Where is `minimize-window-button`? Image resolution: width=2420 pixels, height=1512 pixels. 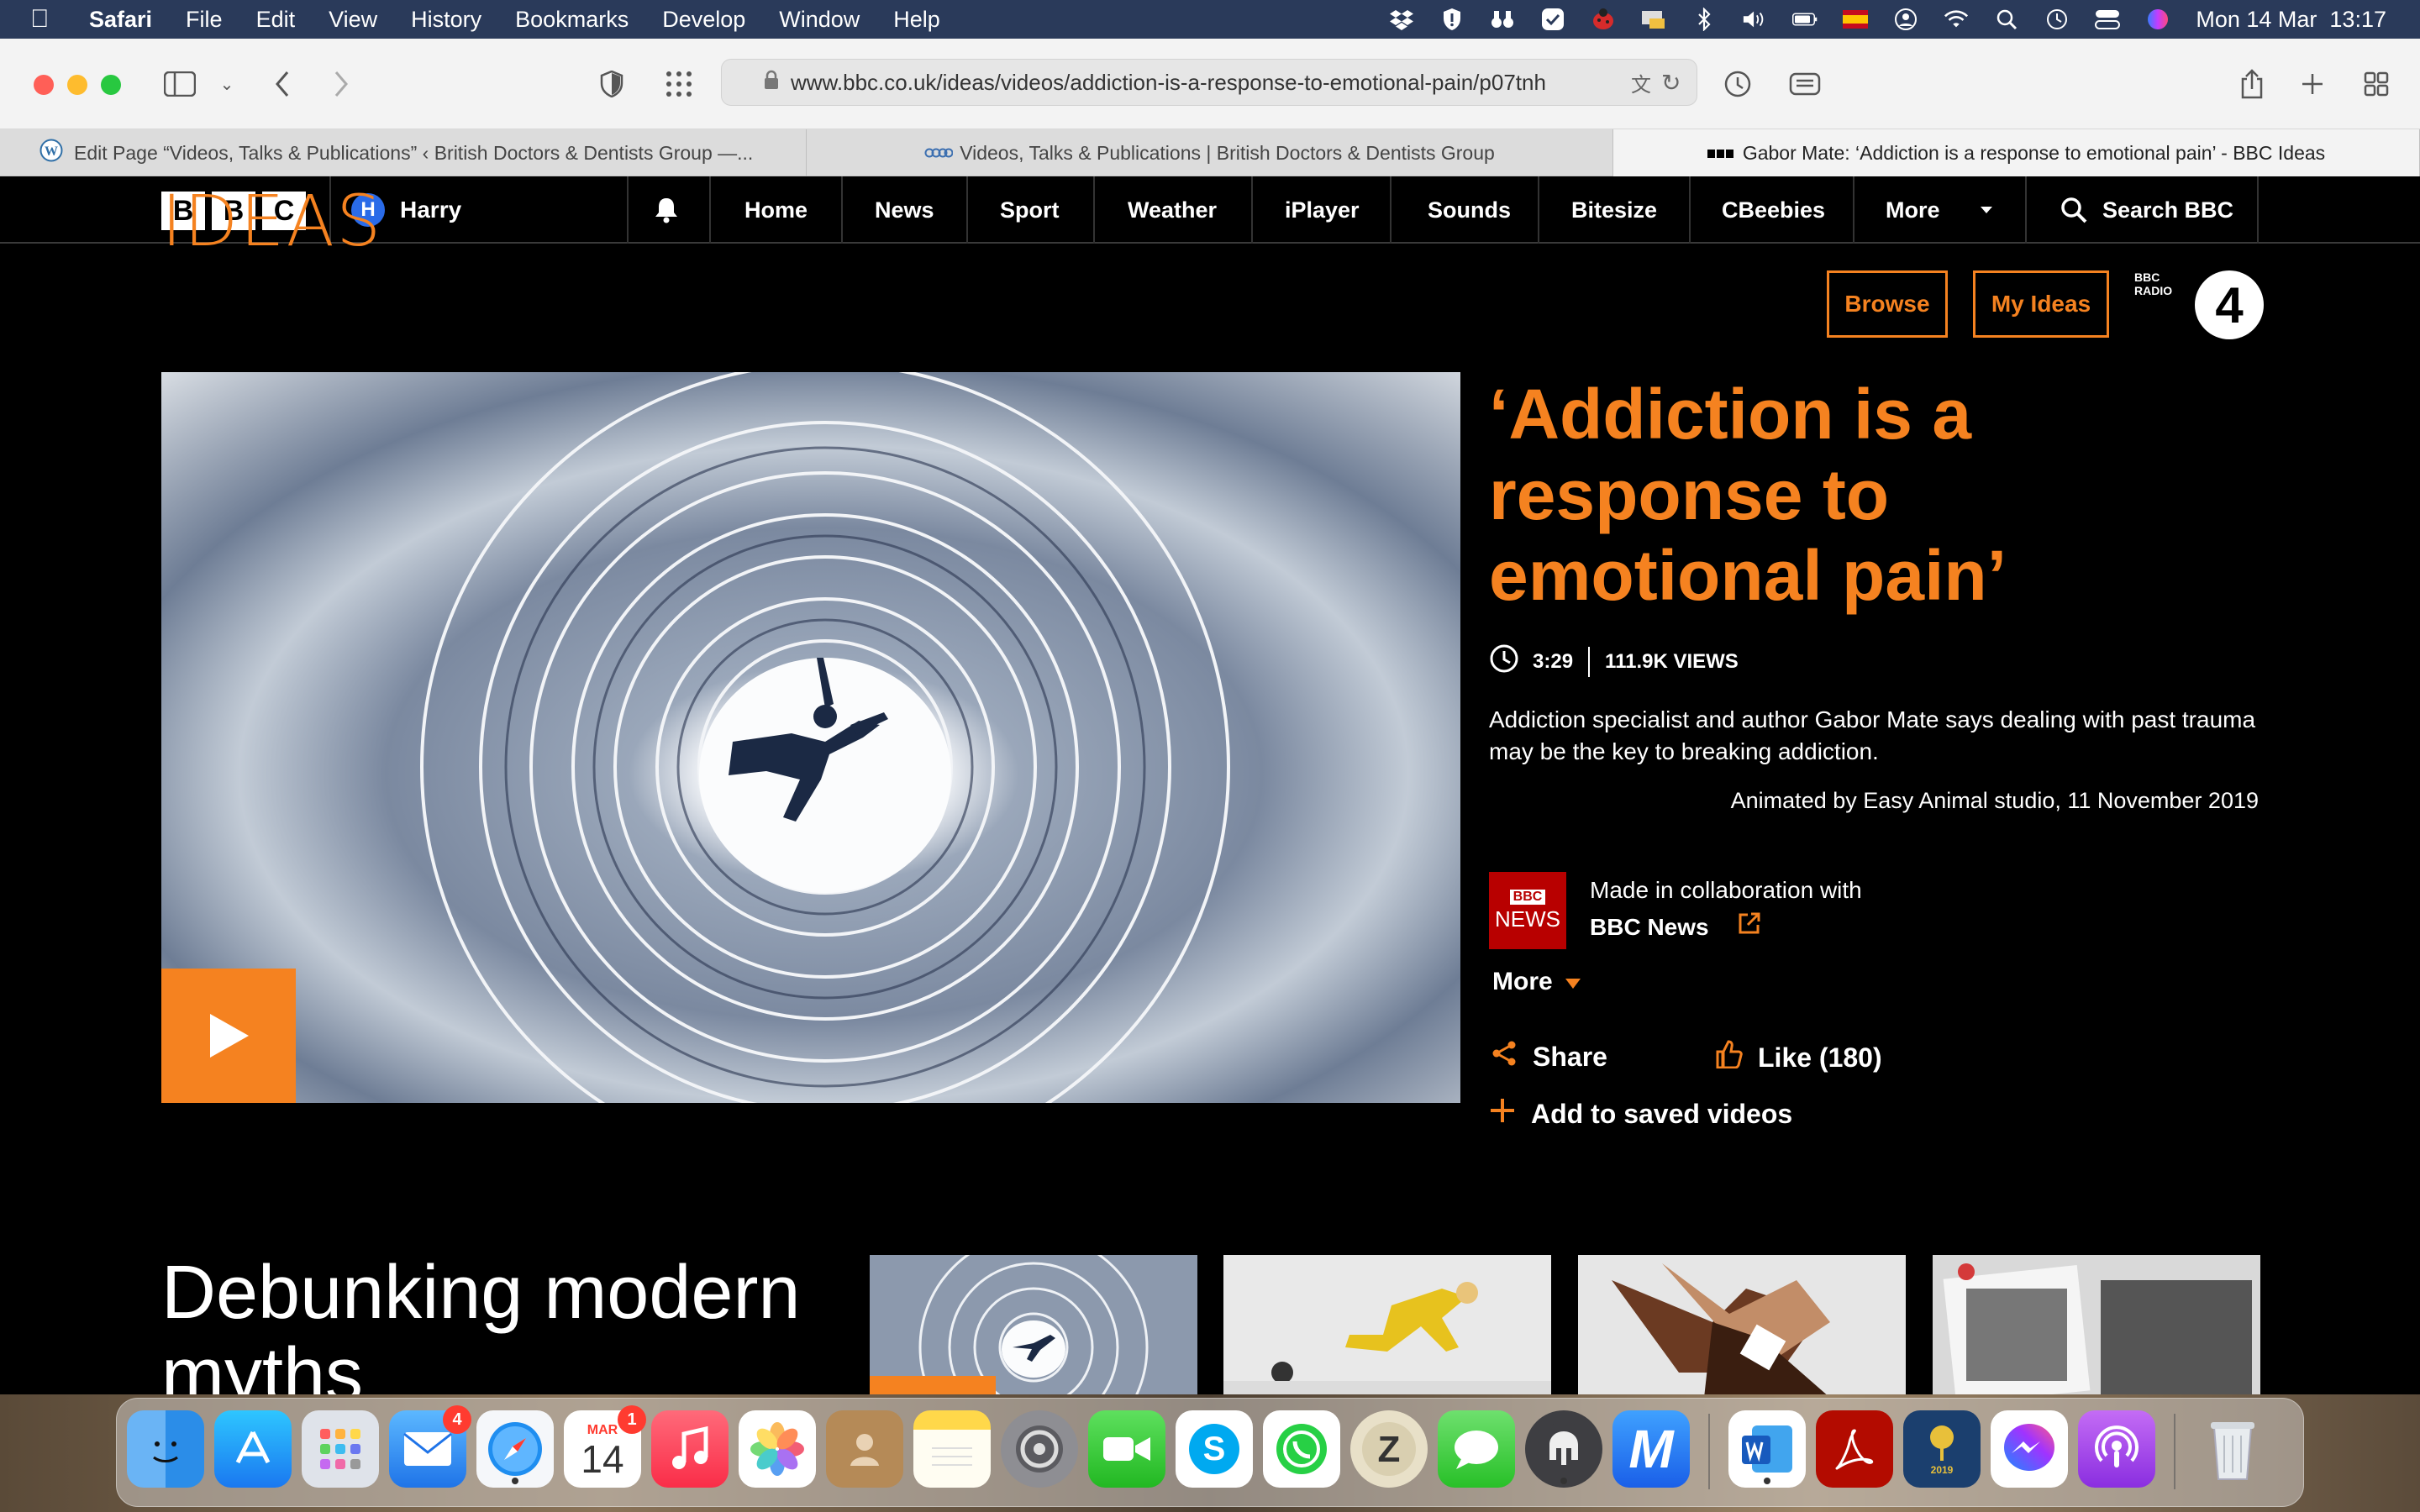 minimize-window-button is located at coordinates (77, 85).